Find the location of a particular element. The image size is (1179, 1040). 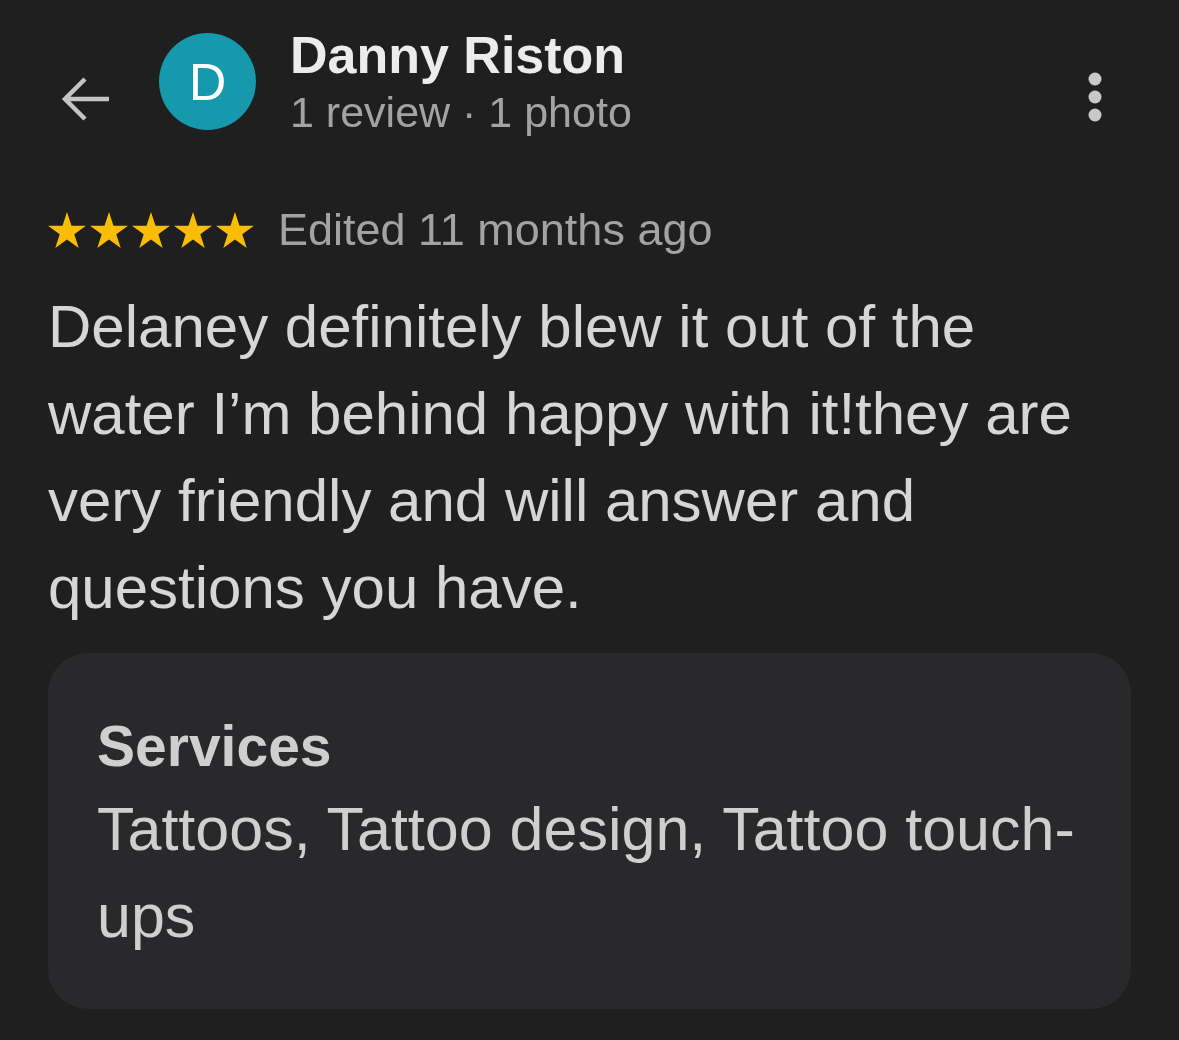

services-title: Services is located at coordinates (215, 746).